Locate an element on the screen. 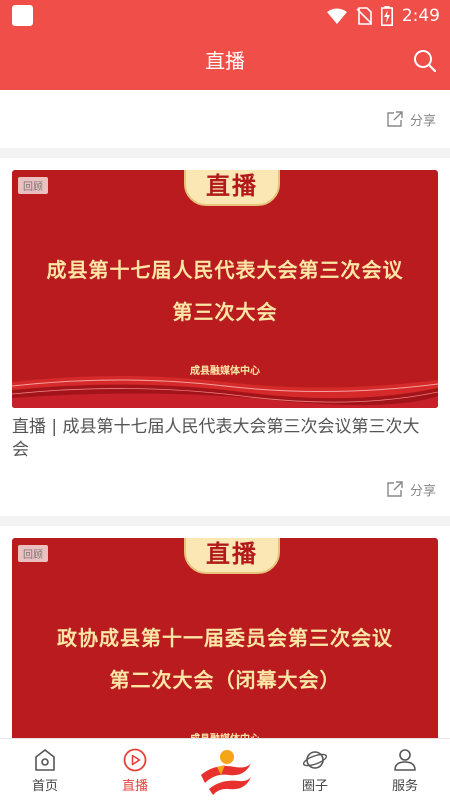  ribbon-decoration is located at coordinates (225, 392).